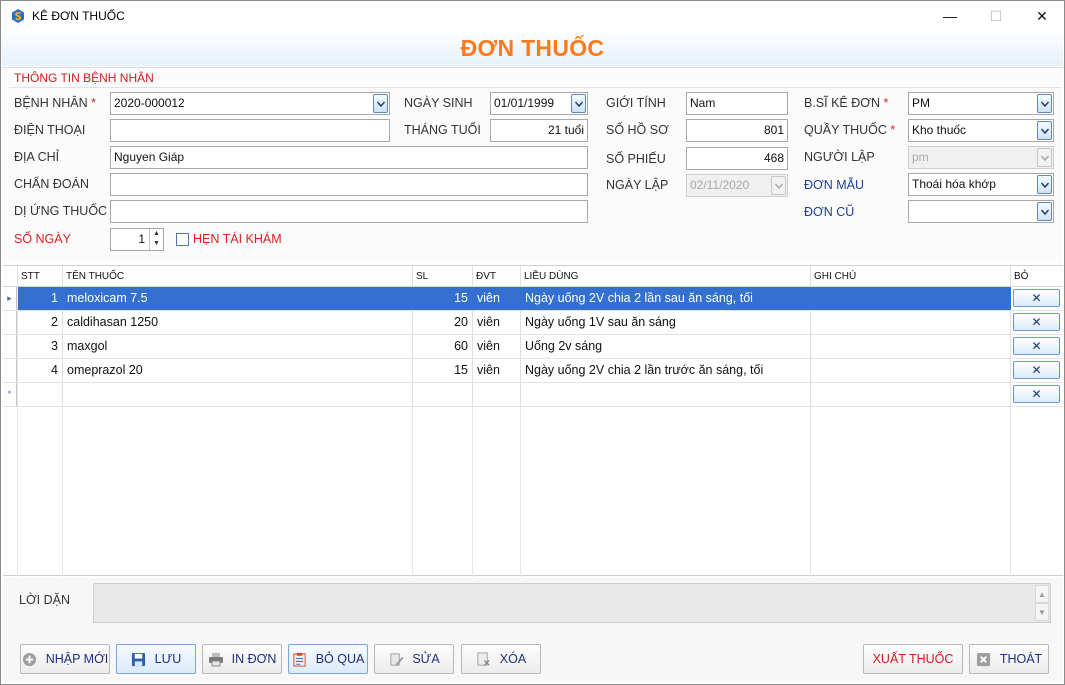 The image size is (1065, 685). Describe the element at coordinates (1037, 276) in the screenshot. I see `column-header-bo: BỎ` at that location.